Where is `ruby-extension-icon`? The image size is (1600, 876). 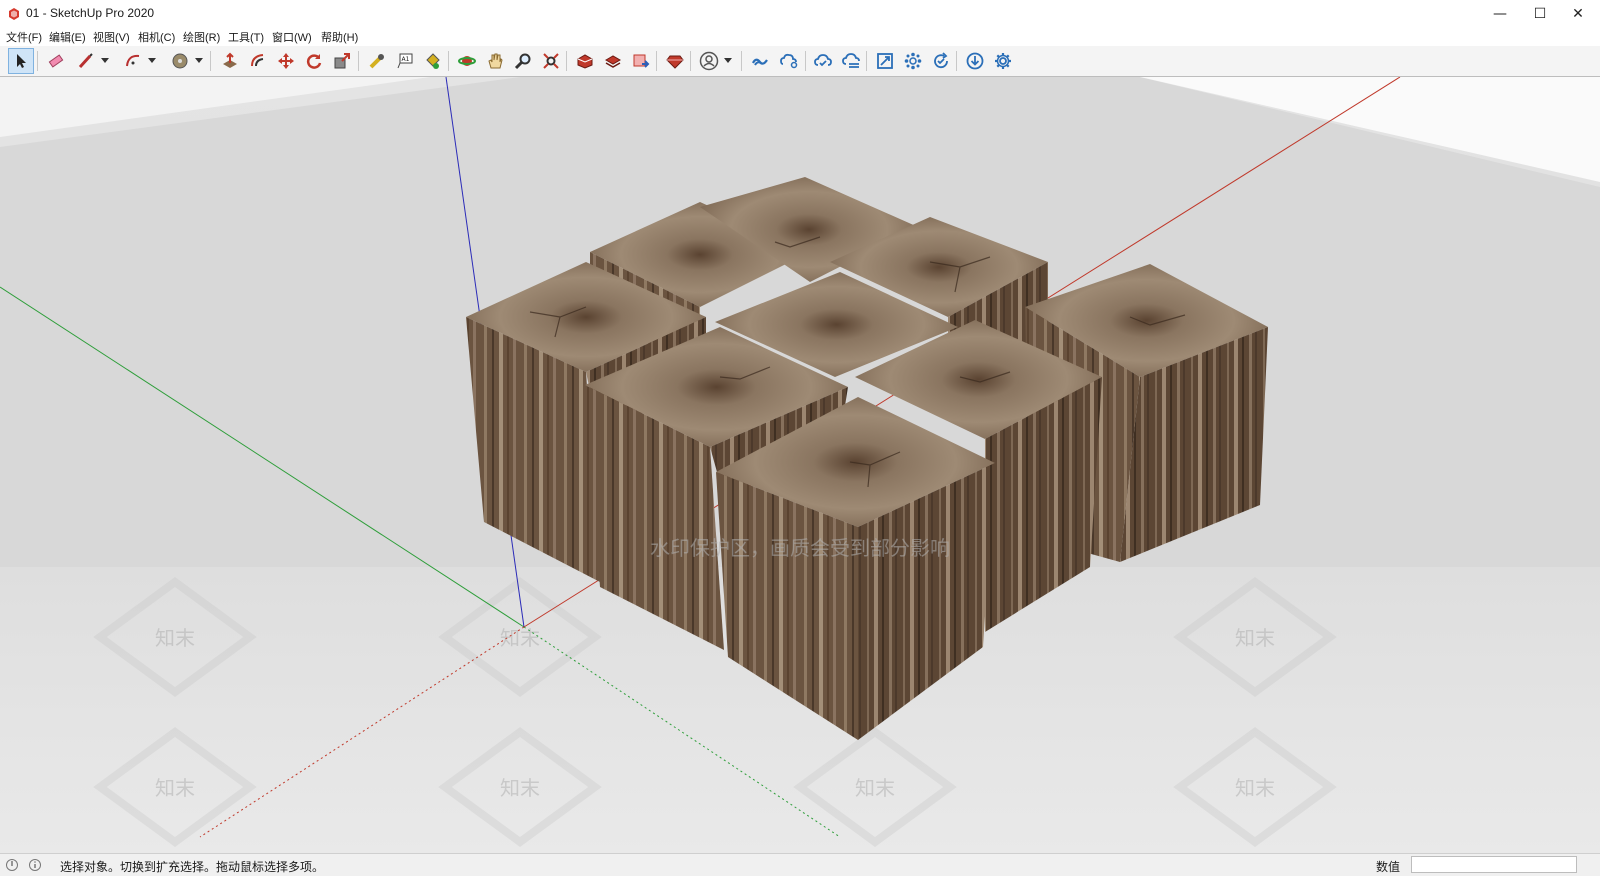
ruby-extension-icon is located at coordinates (675, 62).